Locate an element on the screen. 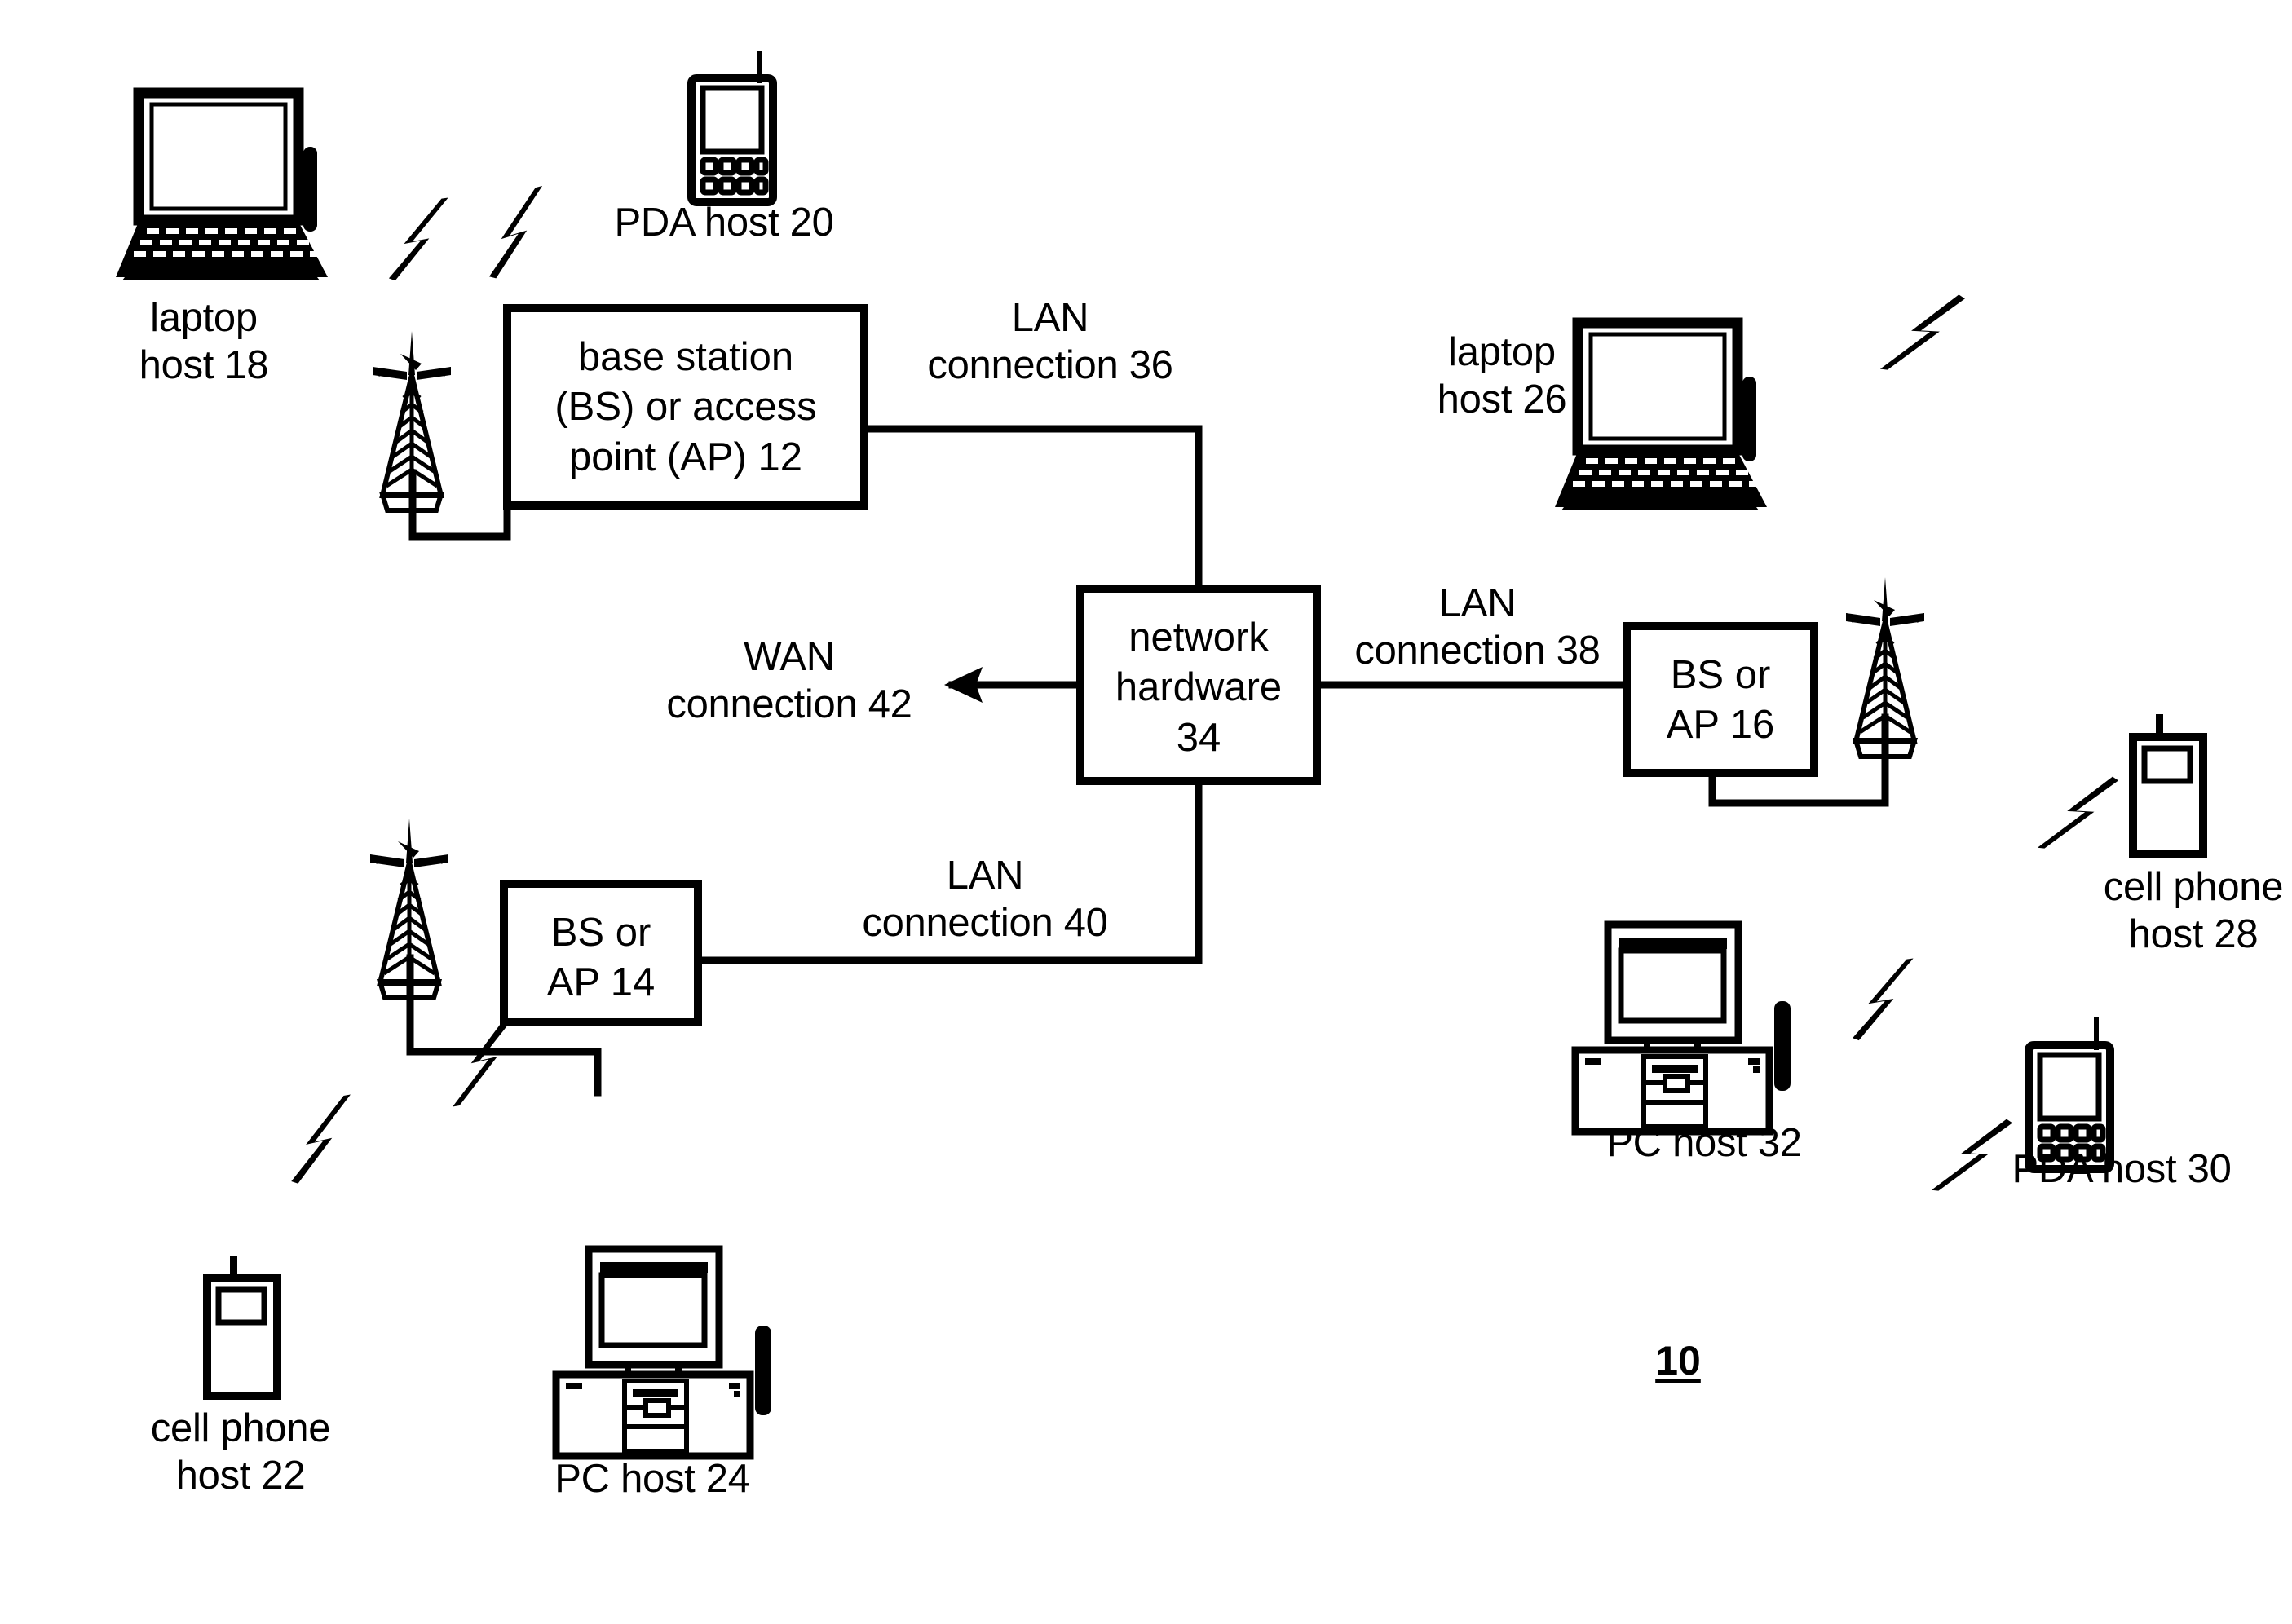  host-label-pda-20: PDA host 20 is located at coordinates (724, 223).